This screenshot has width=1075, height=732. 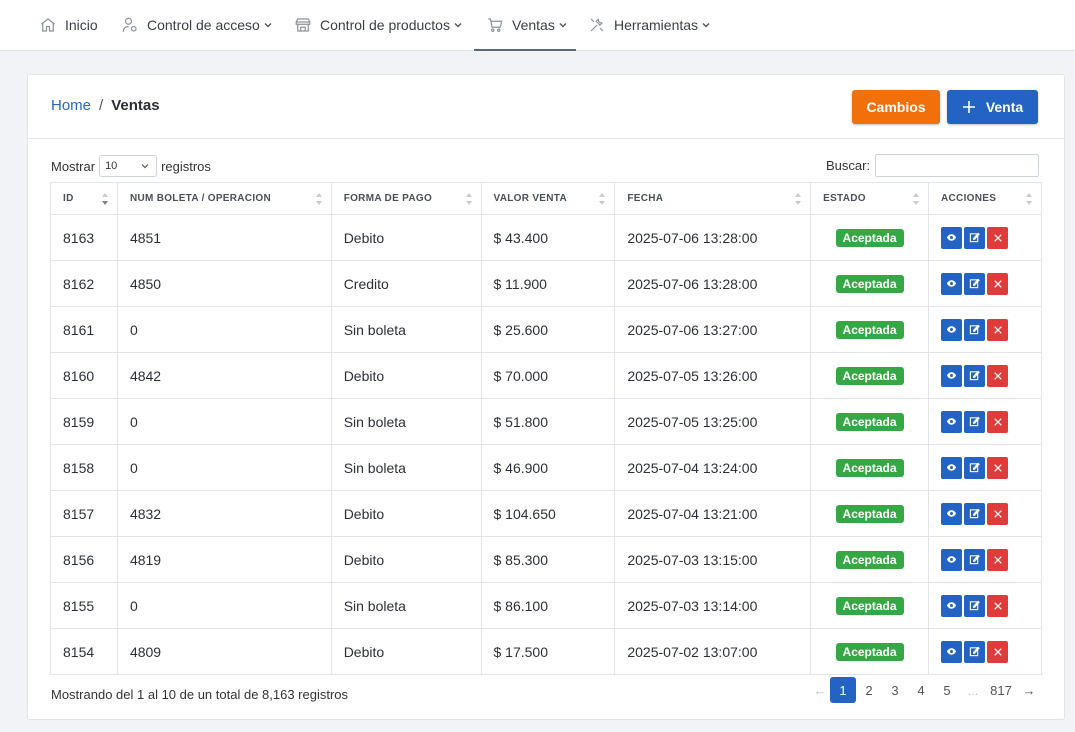 I want to click on nav-inicio: Inicio, so click(x=68, y=25).